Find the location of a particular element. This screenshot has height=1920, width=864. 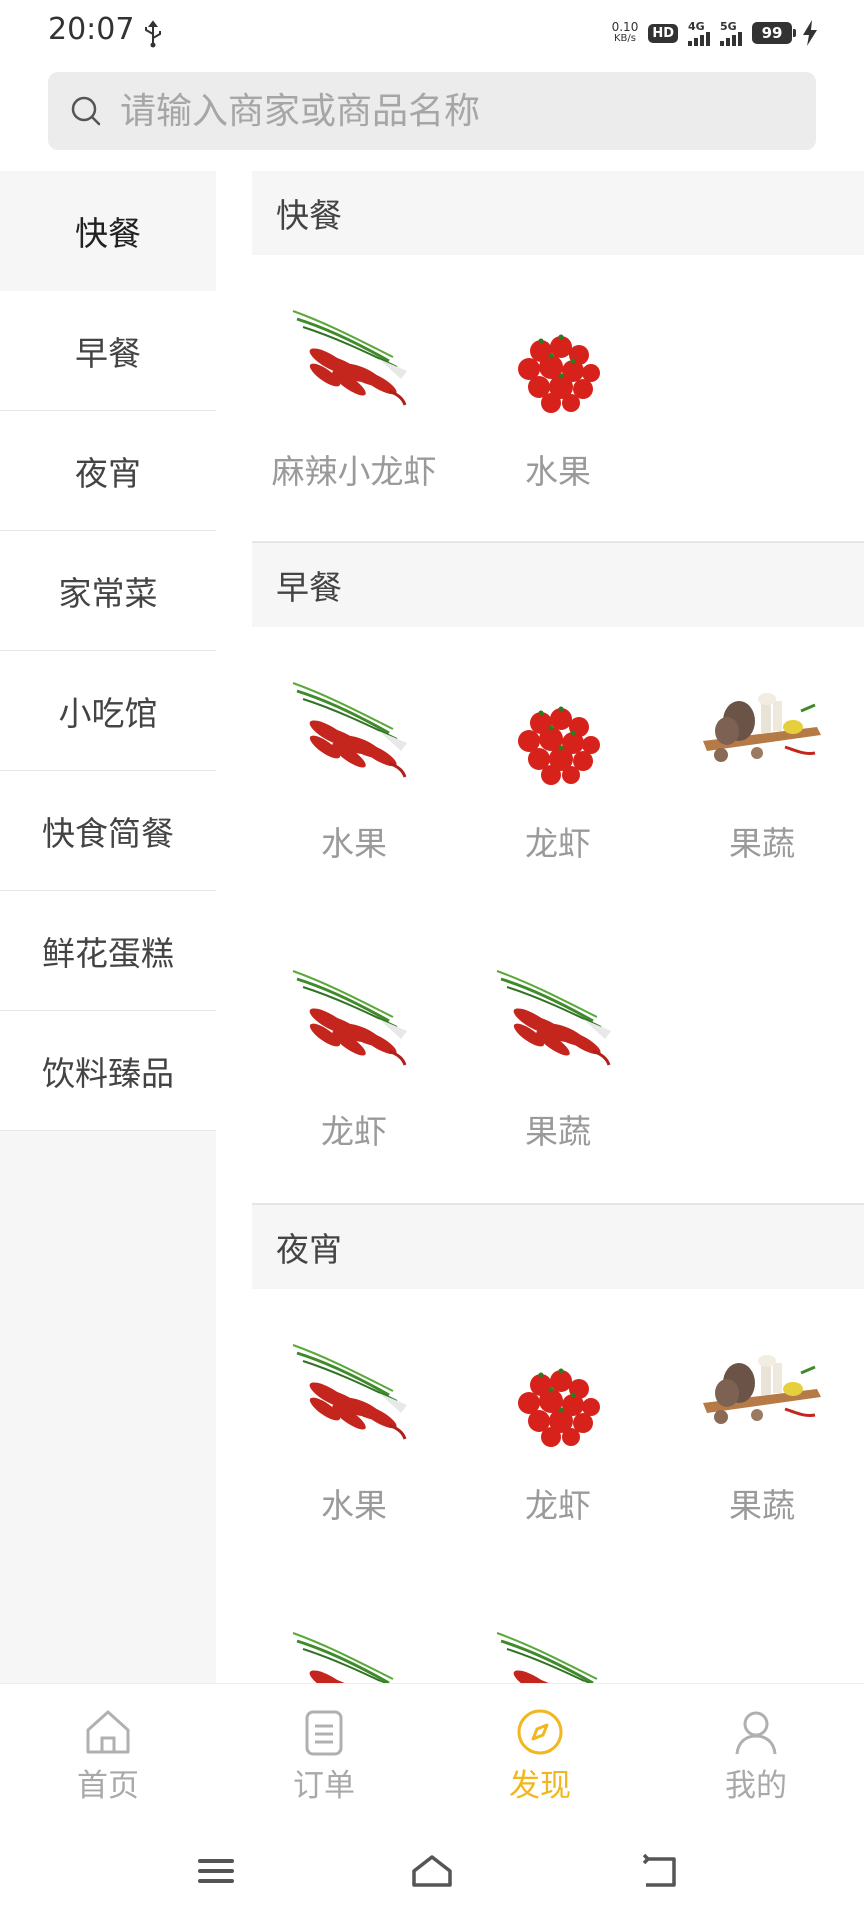

section-title: 夜宵 is located at coordinates (558, 1247).